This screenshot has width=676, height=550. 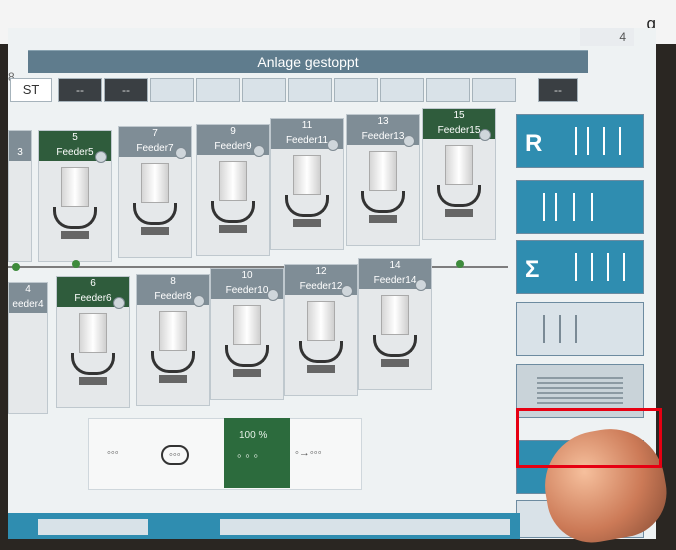 What do you see at coordinates (607, 37) in the screenshot?
I see `page-number: 4` at bounding box center [607, 37].